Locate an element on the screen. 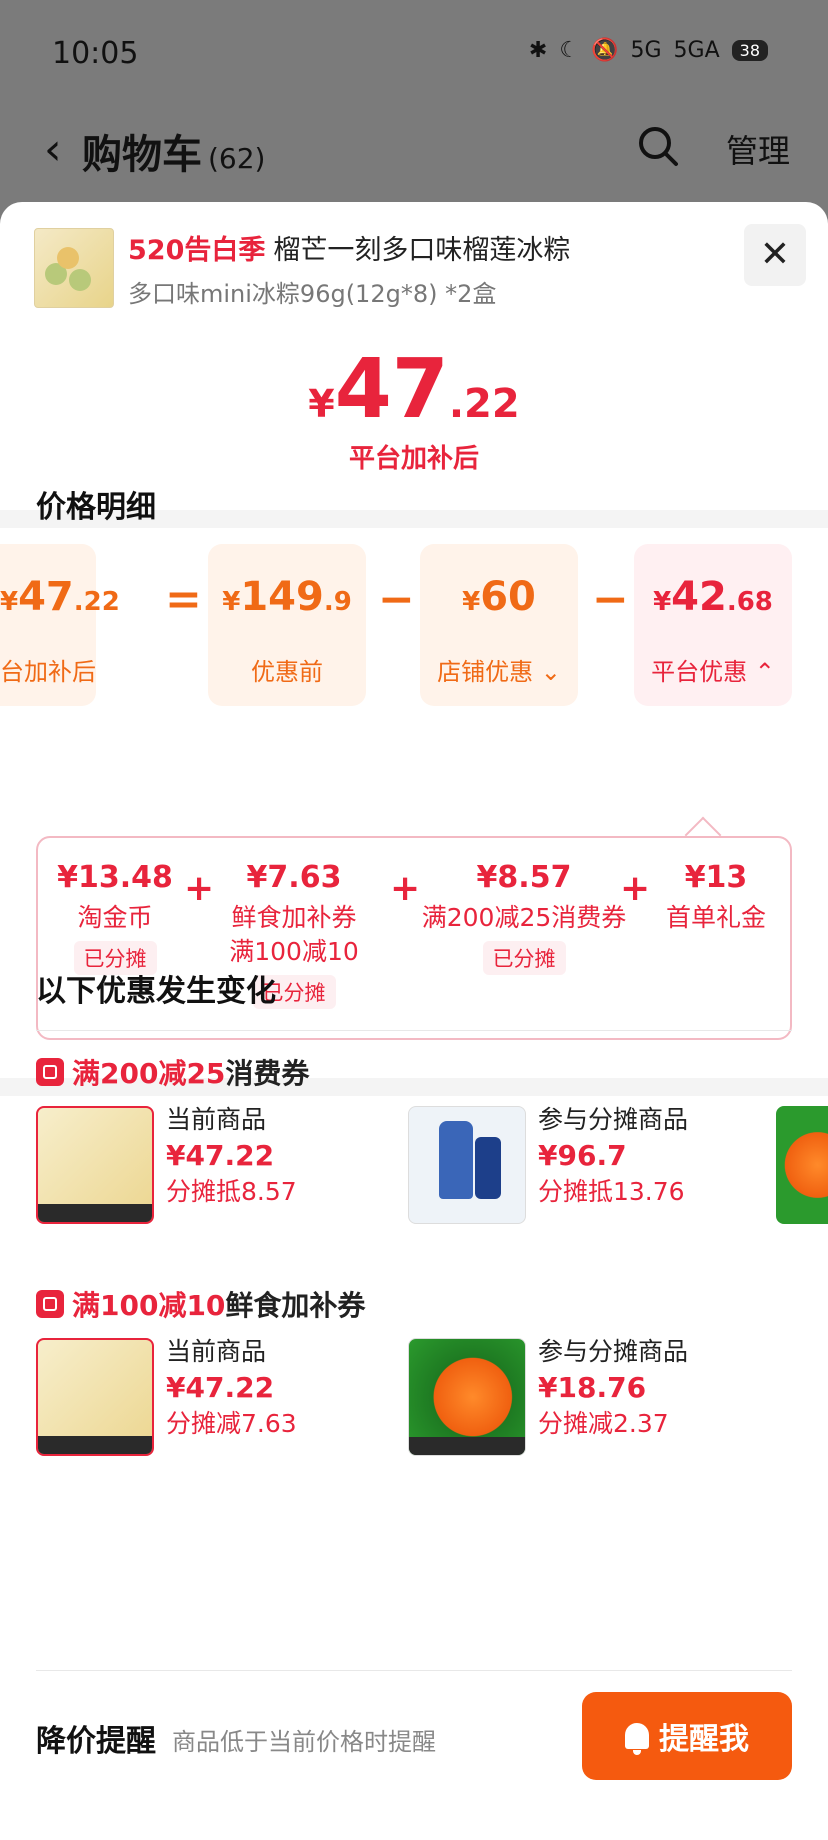  changes-title: 以下优惠发生变化 is located at coordinates (156, 991).